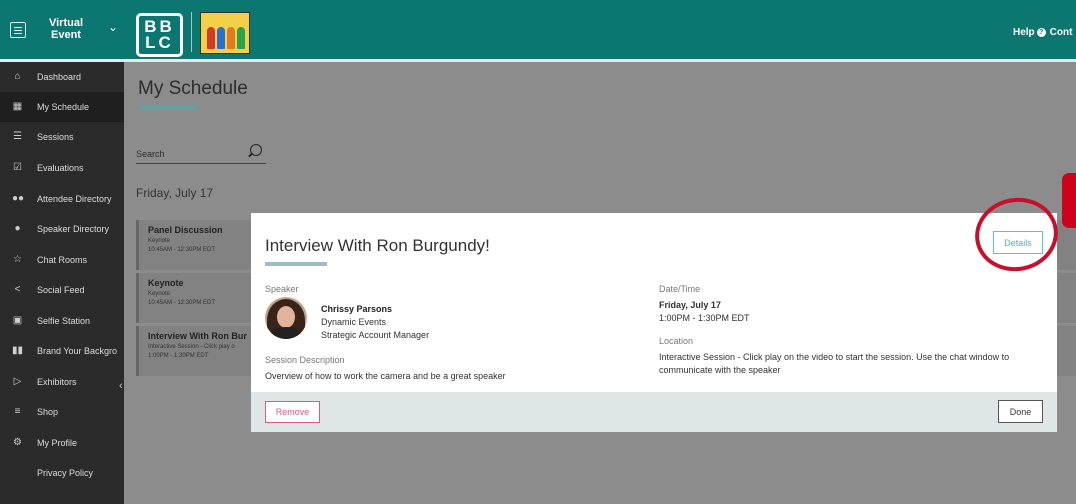 The width and height of the screenshot is (1076, 504). I want to click on help-icon: ?, so click(1041, 32).